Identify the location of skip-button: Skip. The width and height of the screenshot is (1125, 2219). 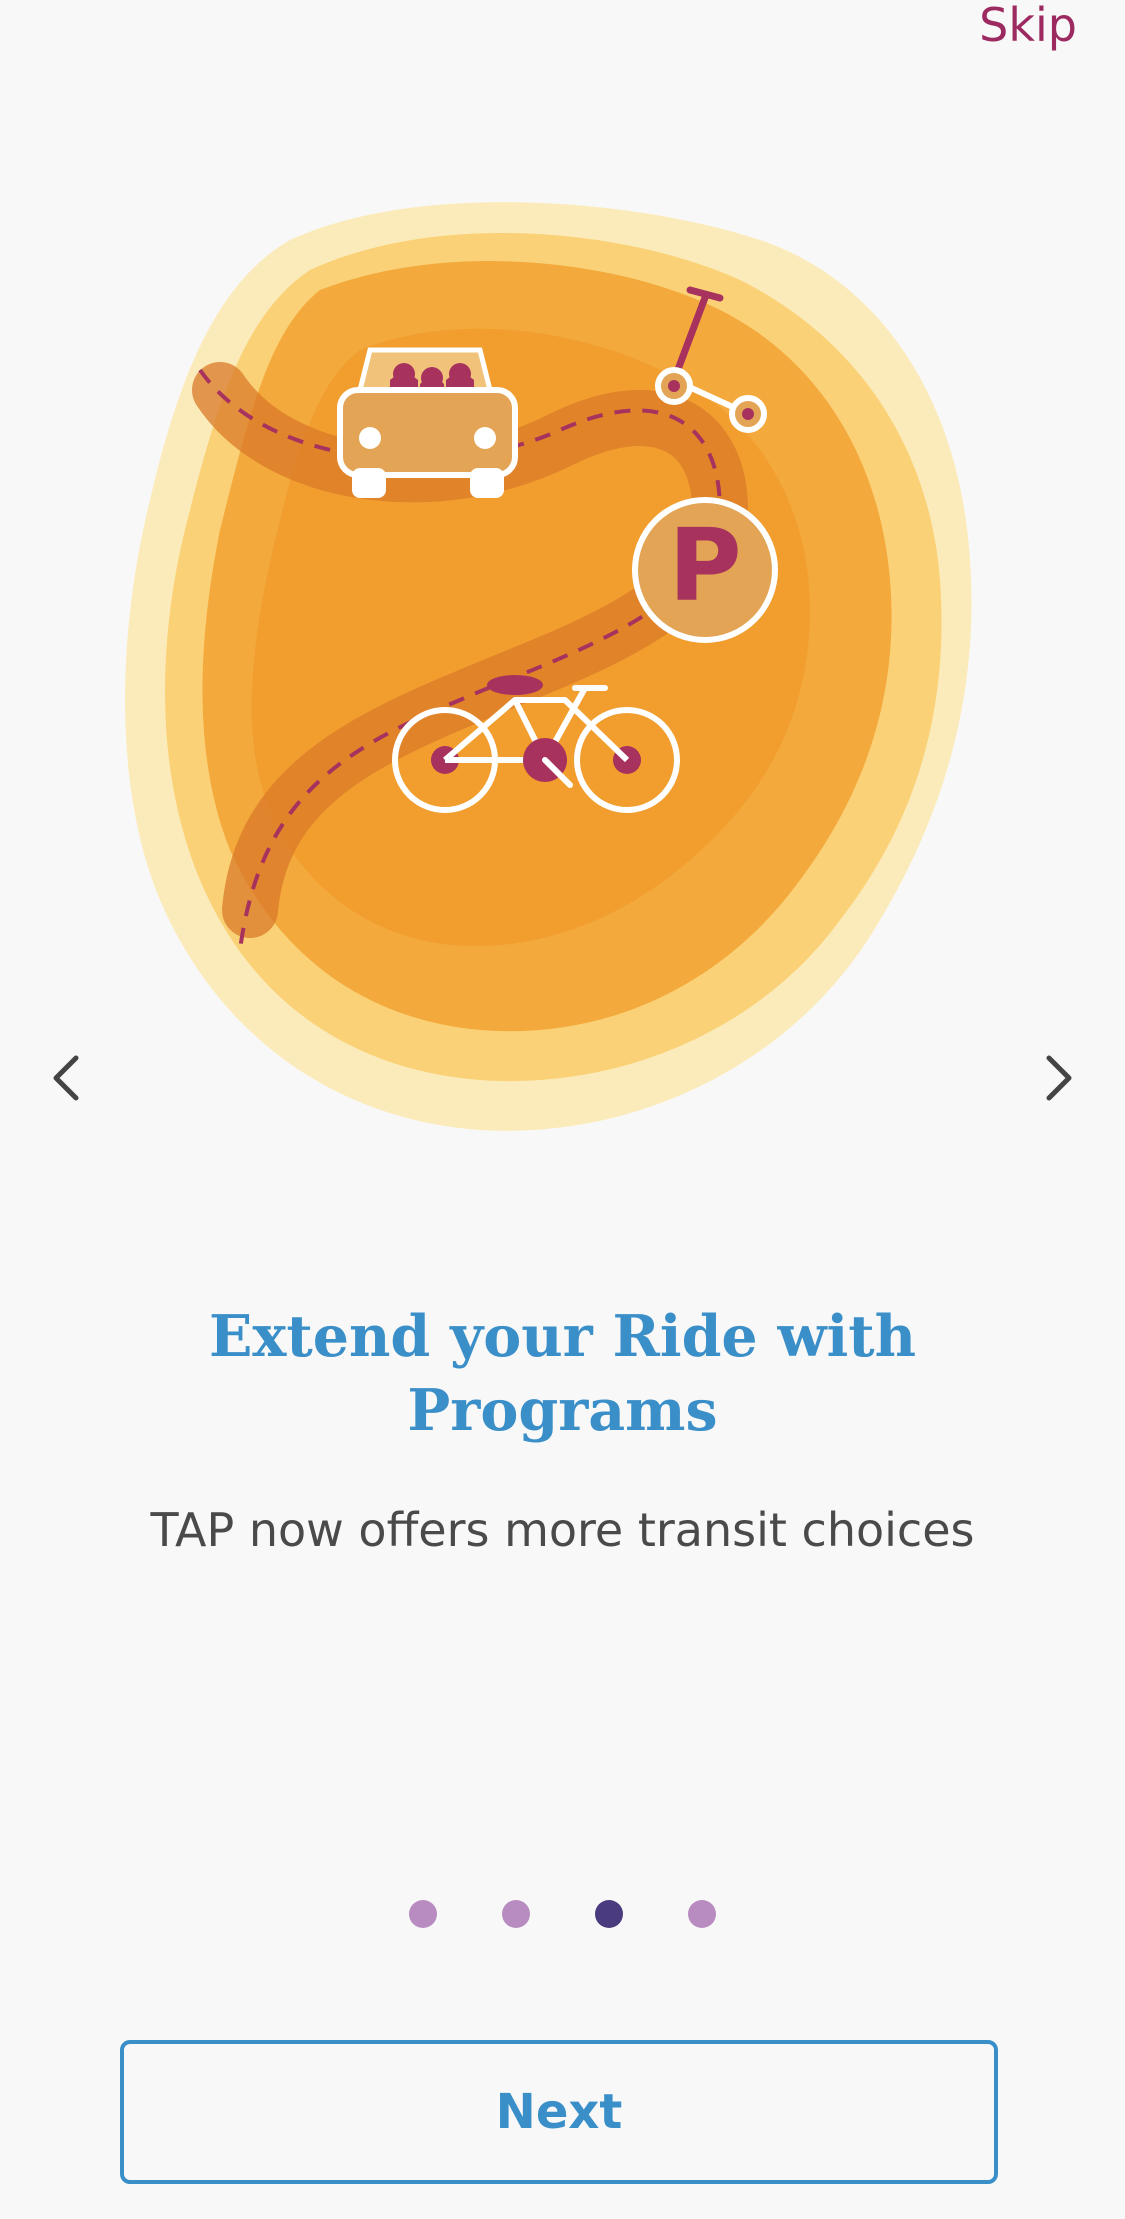
(1028, 25).